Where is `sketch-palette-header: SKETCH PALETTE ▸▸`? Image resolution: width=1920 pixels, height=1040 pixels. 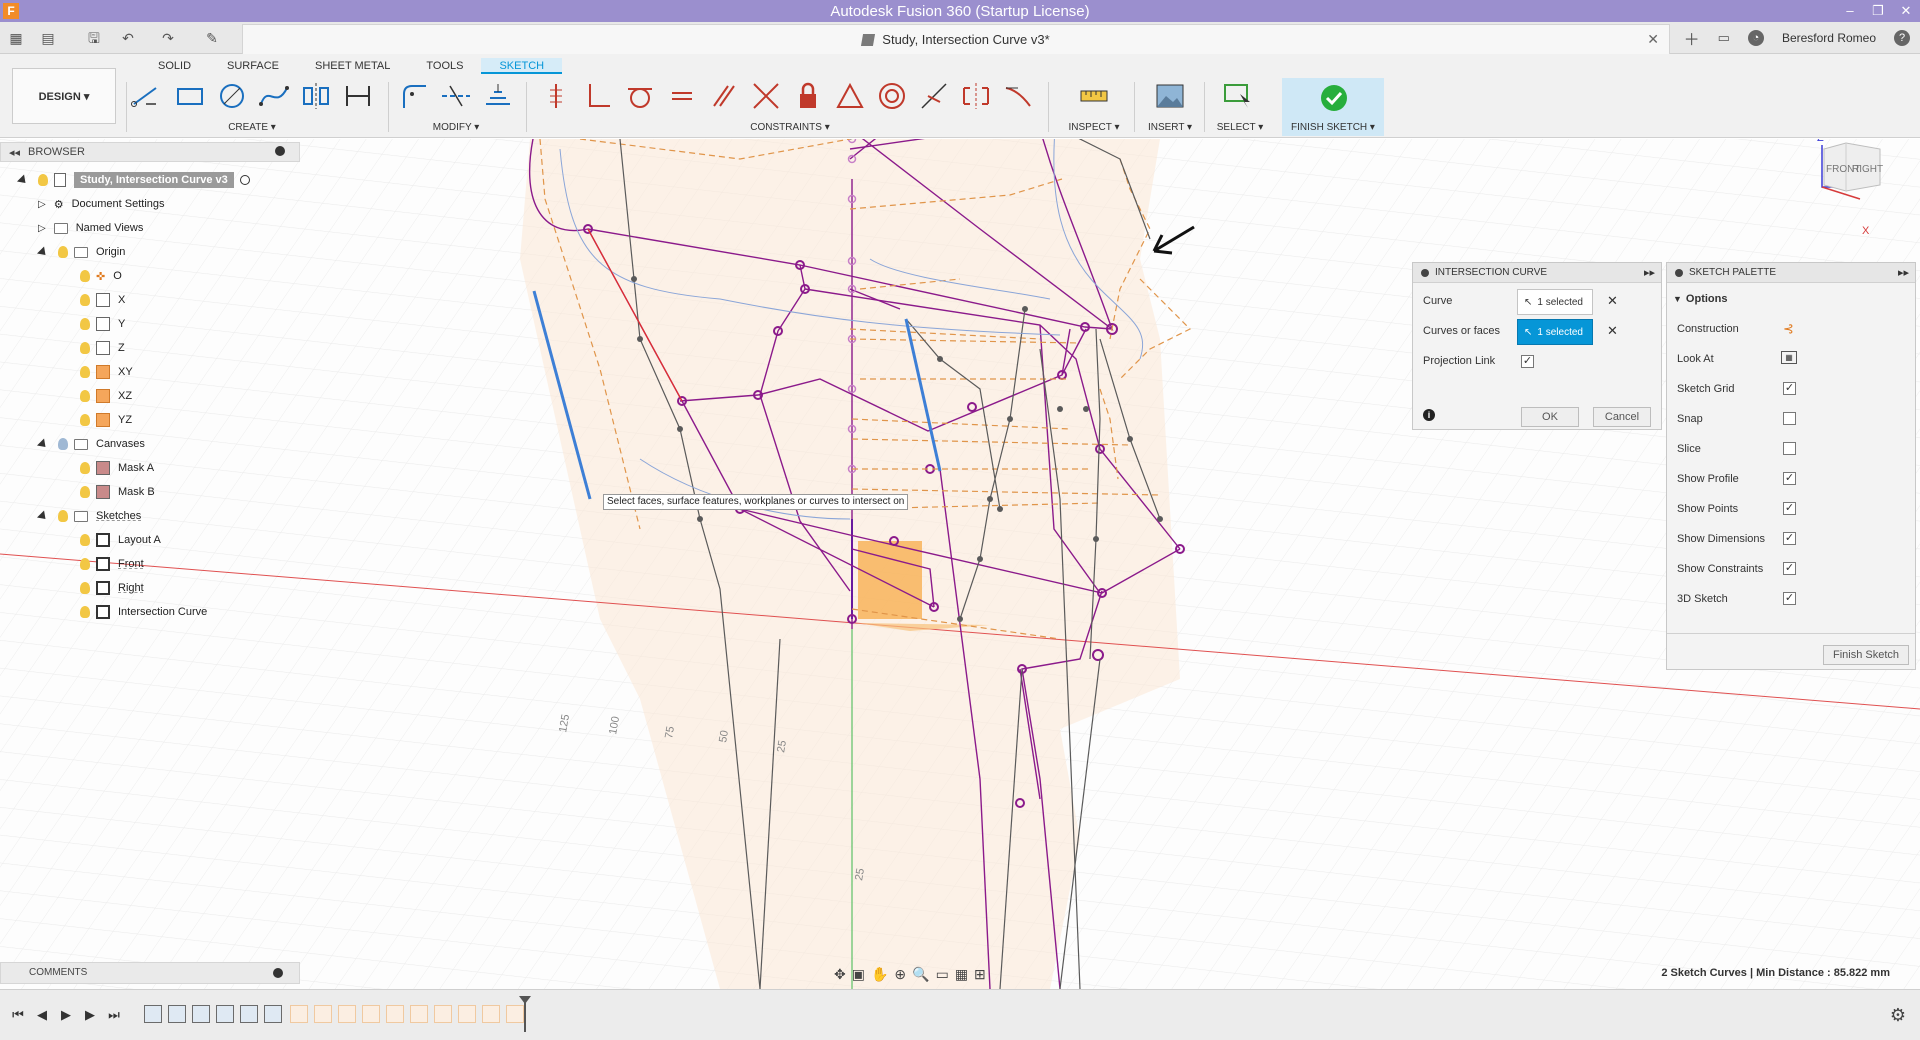
sketch-palette-header: SKETCH PALETTE ▸▸ is located at coordinates (1791, 273).